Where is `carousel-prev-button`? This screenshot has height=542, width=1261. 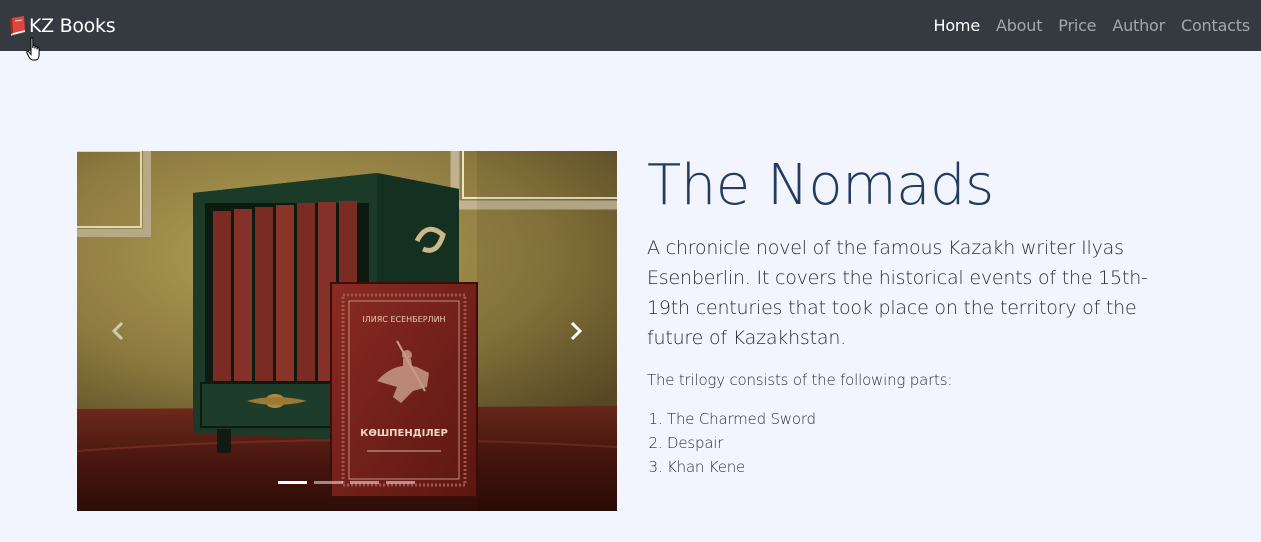 carousel-prev-button is located at coordinates (118, 331).